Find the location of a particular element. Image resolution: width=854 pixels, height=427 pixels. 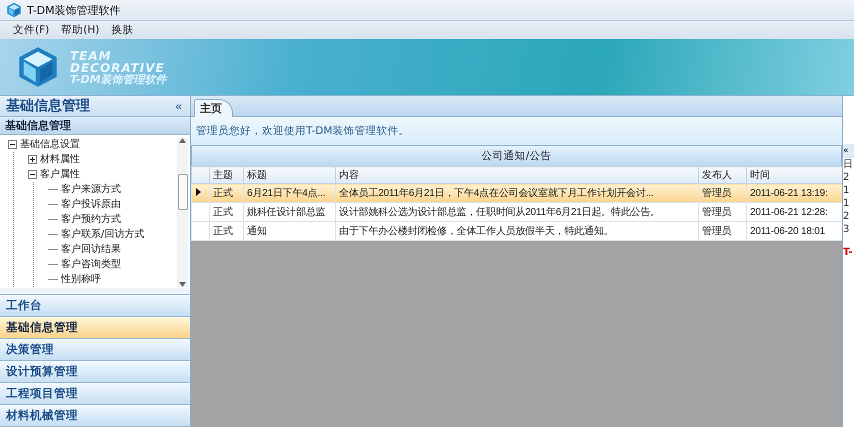

table-cell: 由于下午办公楼封闭检修，全体工作人员放假半天，特此通知。 is located at coordinates (517, 231).